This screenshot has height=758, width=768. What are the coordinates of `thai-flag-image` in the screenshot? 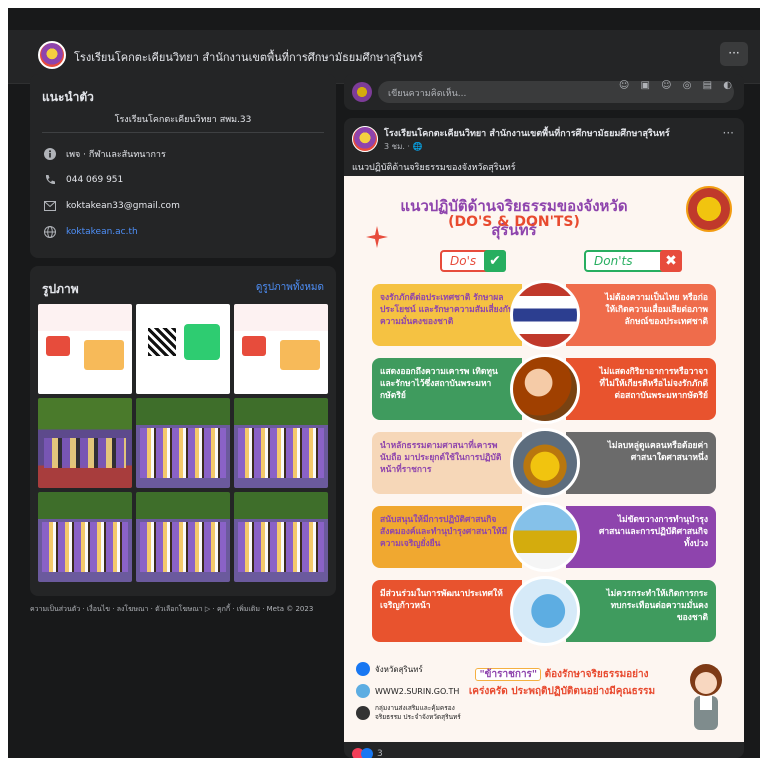 It's located at (545, 315).